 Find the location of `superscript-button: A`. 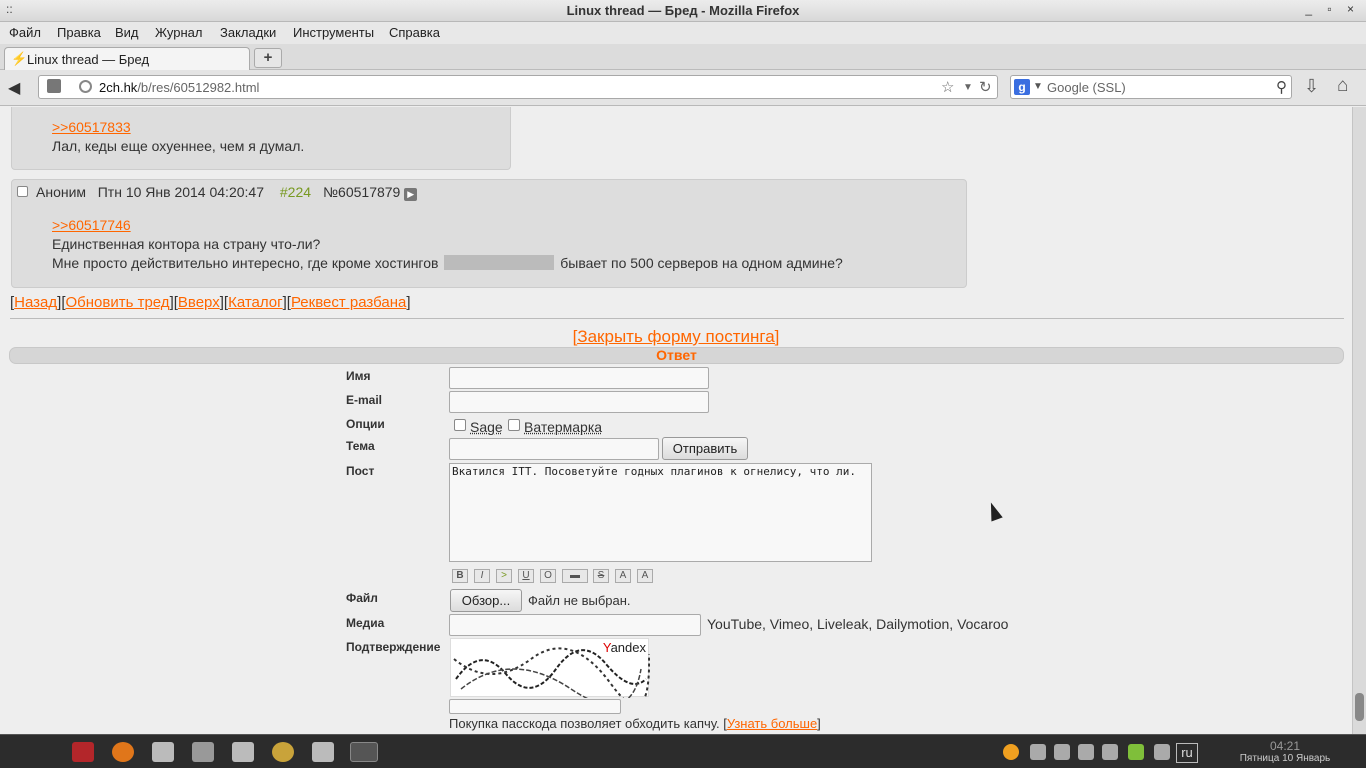

superscript-button: A is located at coordinates (623, 576).